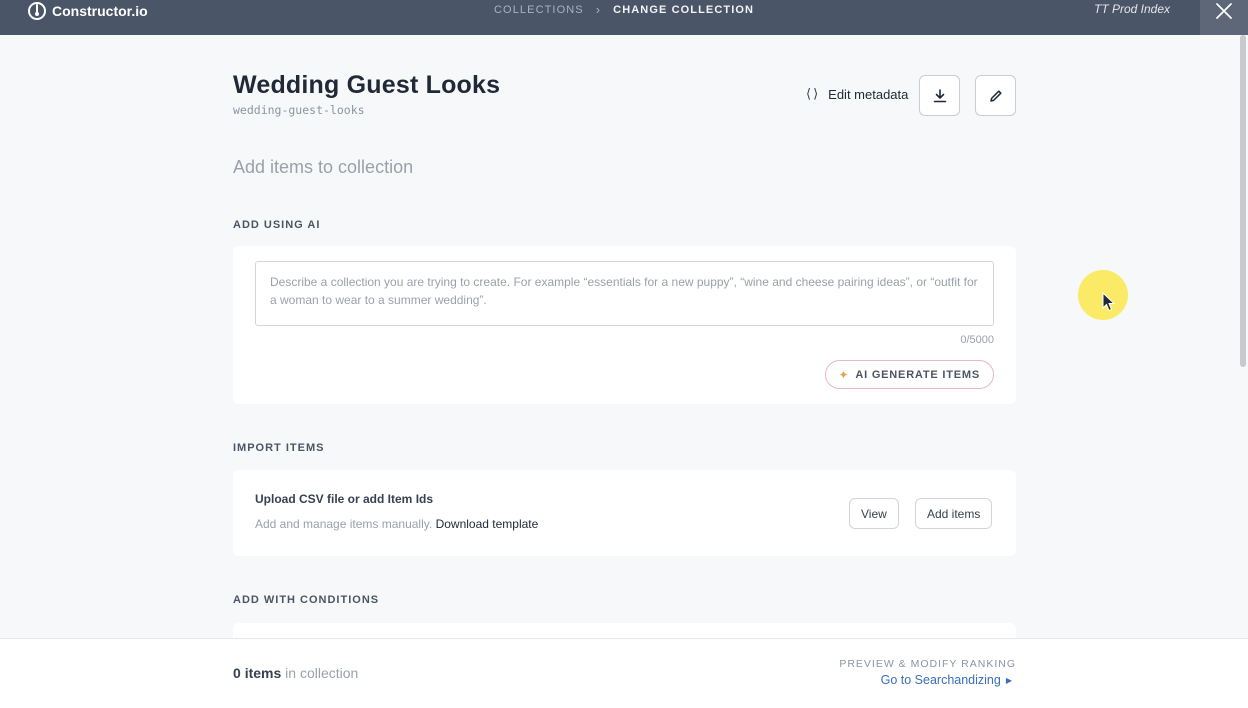 The width and height of the screenshot is (1248, 708). Describe the element at coordinates (306, 600) in the screenshot. I see `conditions-section-label: ADD WITH CONDITIONS` at that location.